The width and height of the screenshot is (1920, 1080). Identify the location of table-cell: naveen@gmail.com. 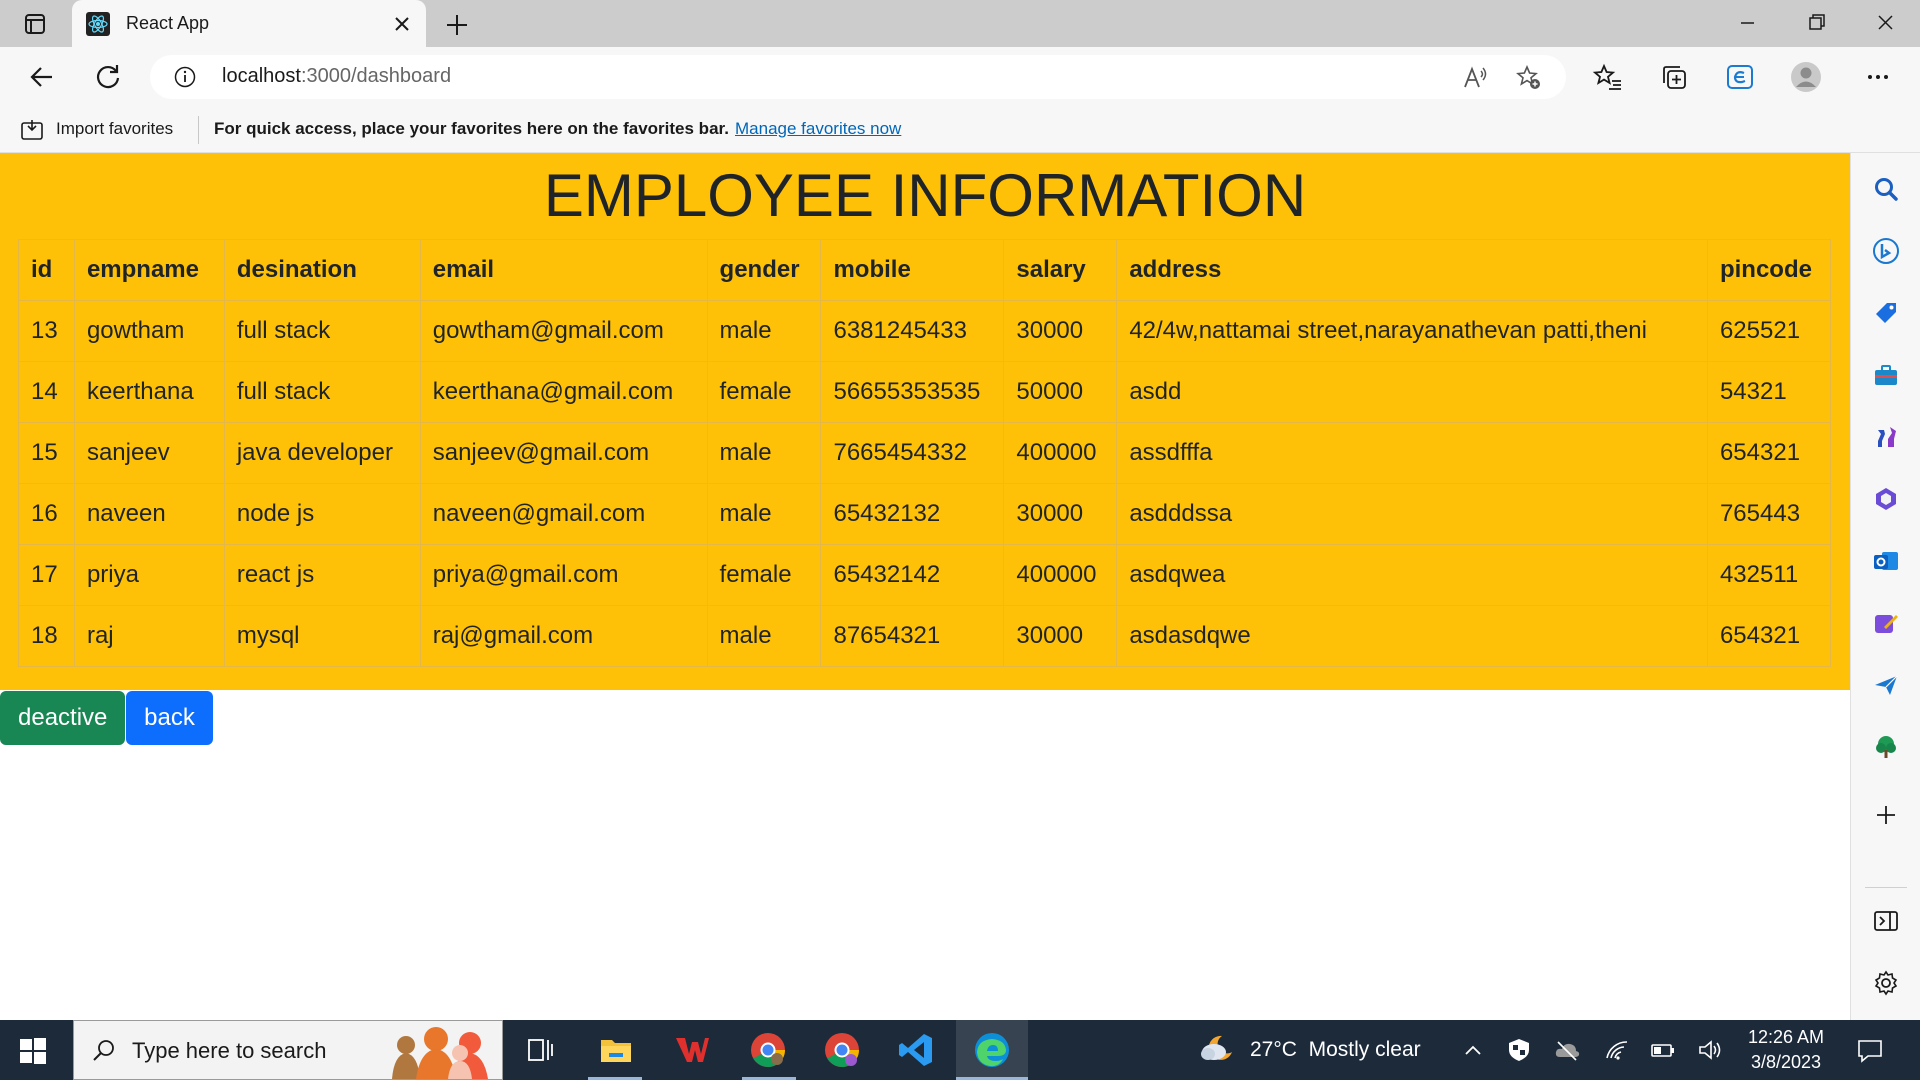
(563, 514).